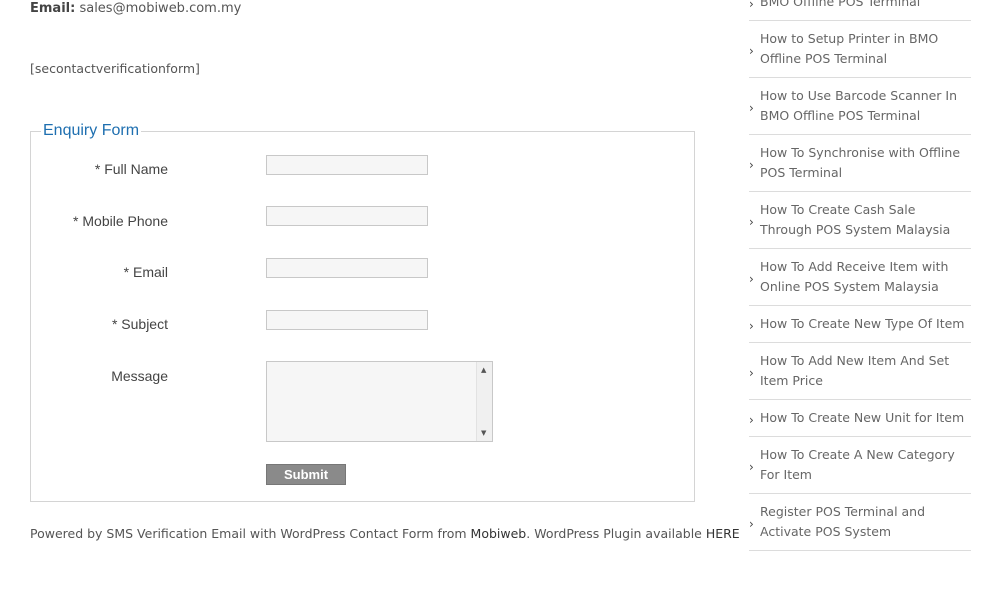  What do you see at coordinates (145, 272) in the screenshot?
I see `email-label: * Email` at bounding box center [145, 272].